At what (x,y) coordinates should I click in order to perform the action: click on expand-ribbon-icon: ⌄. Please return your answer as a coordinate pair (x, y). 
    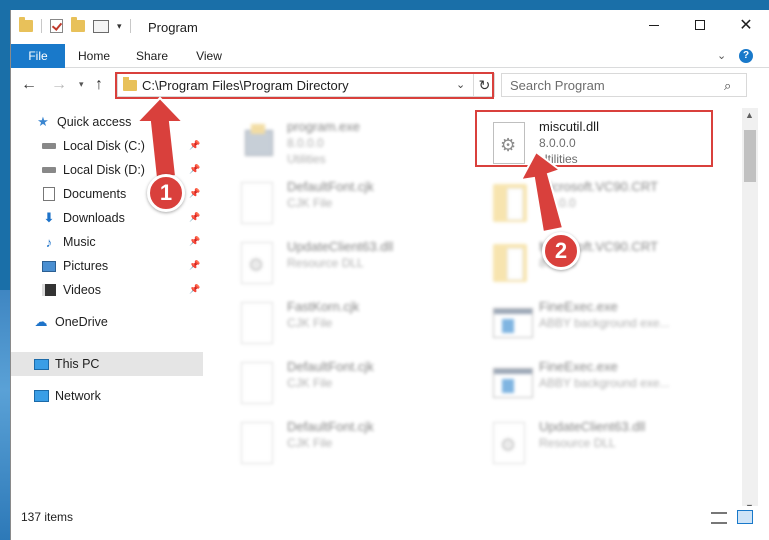
    Looking at the image, I should click on (721, 55).